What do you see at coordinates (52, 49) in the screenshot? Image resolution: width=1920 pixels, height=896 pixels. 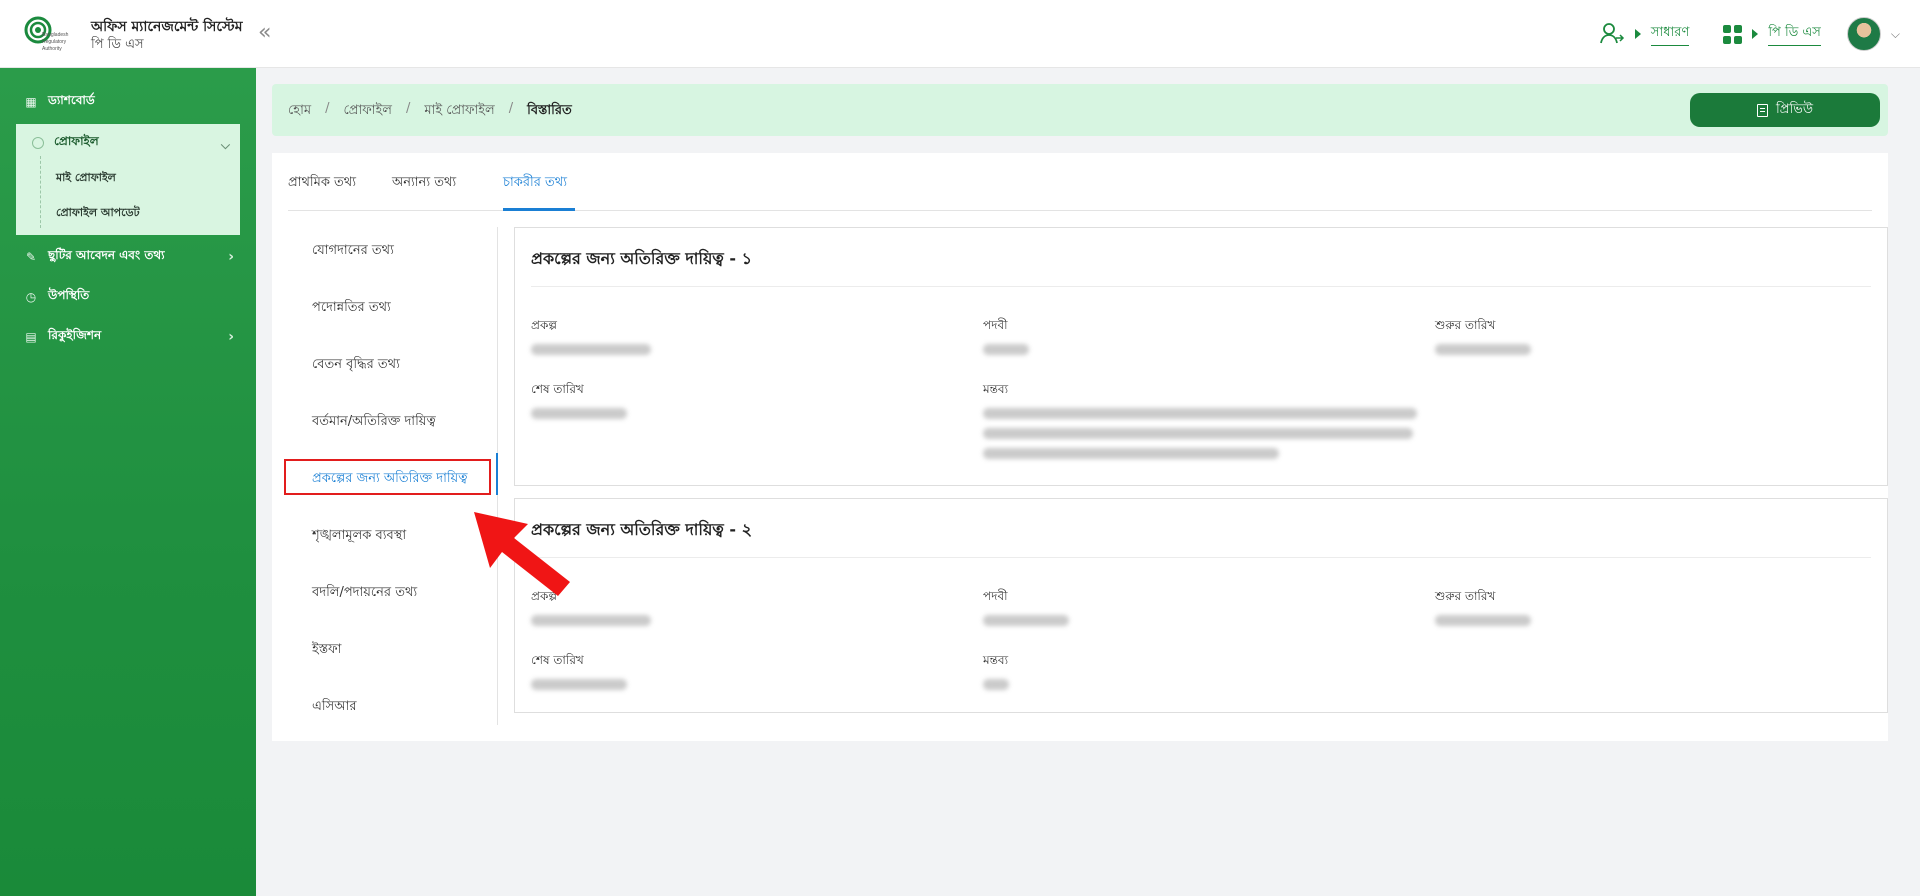 I see `svg-text: Authority` at bounding box center [52, 49].